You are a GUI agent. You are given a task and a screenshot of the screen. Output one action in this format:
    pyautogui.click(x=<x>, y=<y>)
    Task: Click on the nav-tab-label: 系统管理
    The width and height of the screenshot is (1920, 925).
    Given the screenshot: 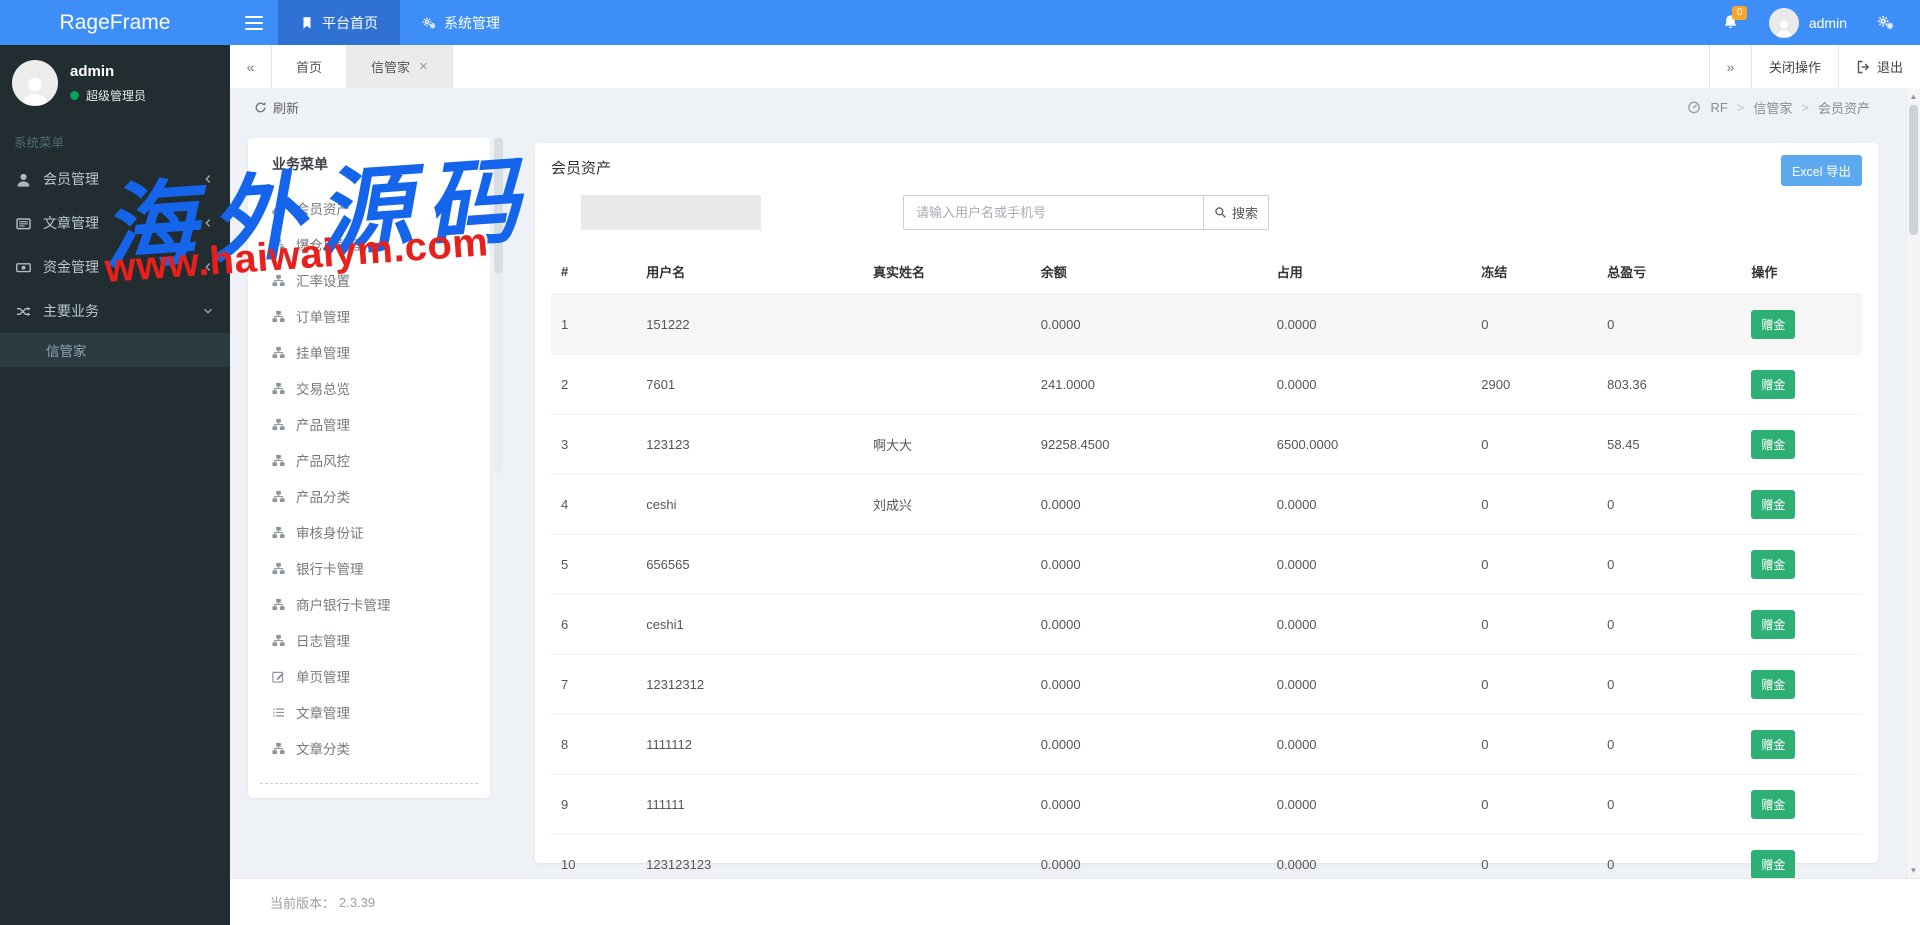 What is the action you would take?
    pyautogui.click(x=472, y=22)
    